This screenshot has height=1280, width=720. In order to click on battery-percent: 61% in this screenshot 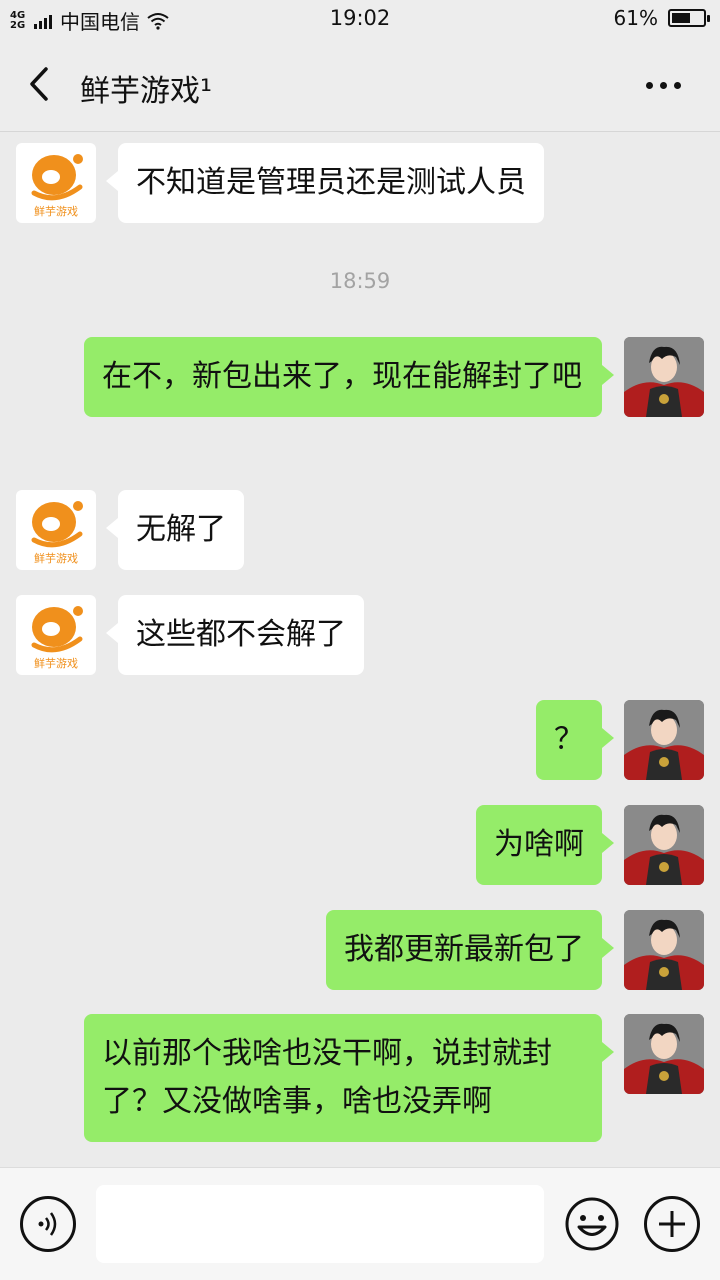, I will do `click(635, 18)`.